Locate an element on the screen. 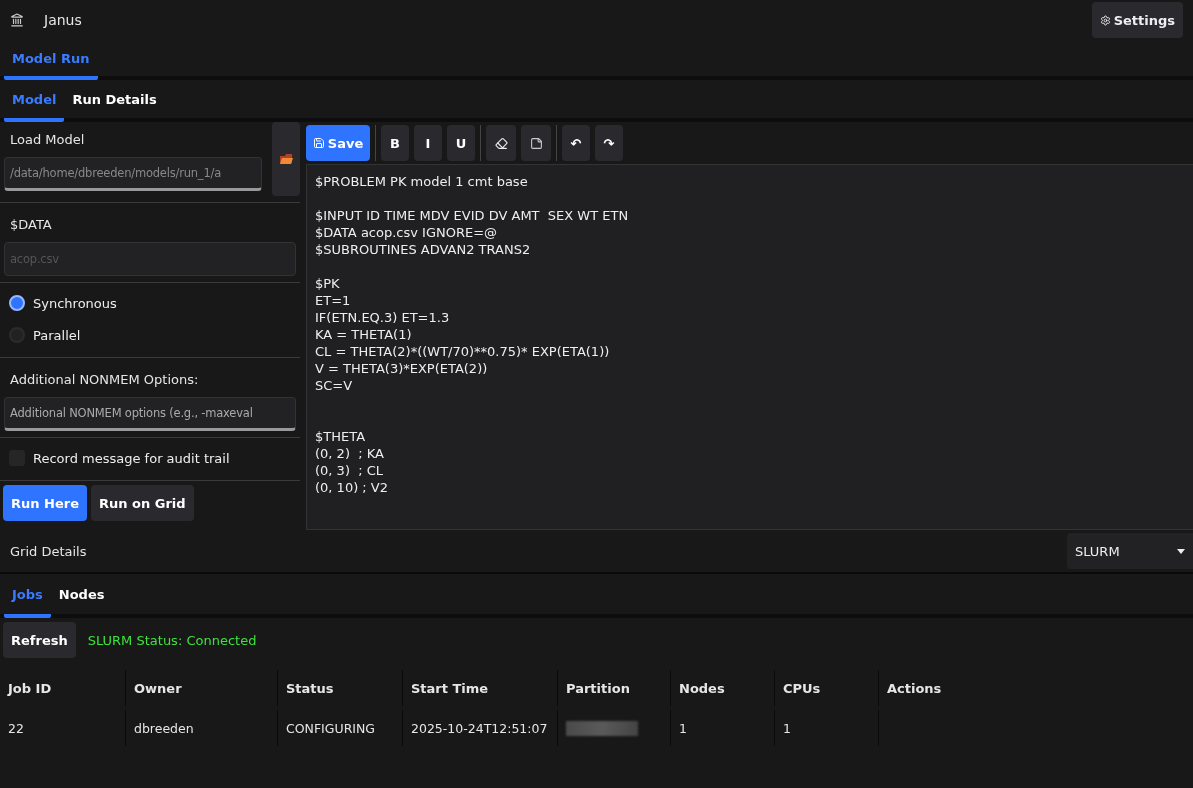  column-header: Partition is located at coordinates (613, 688).